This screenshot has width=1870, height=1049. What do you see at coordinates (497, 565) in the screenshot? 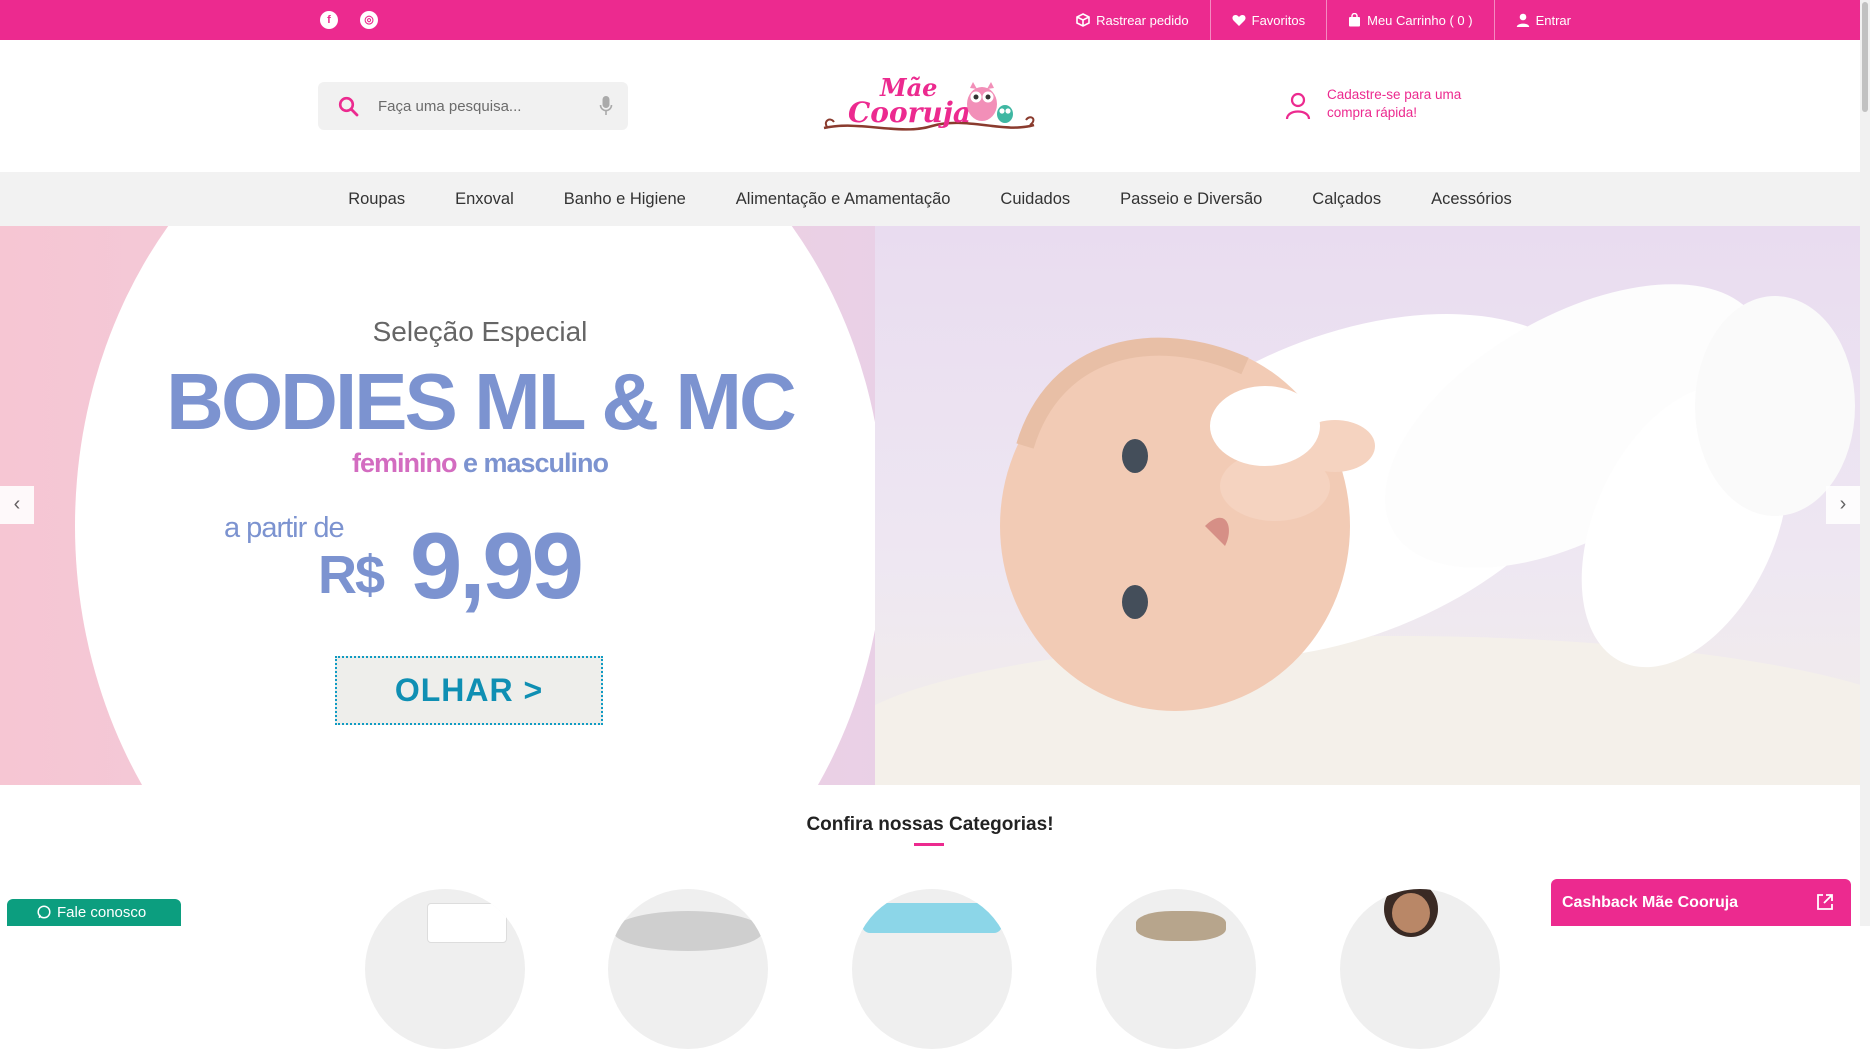
I see `hero-price: 9,99` at bounding box center [497, 565].